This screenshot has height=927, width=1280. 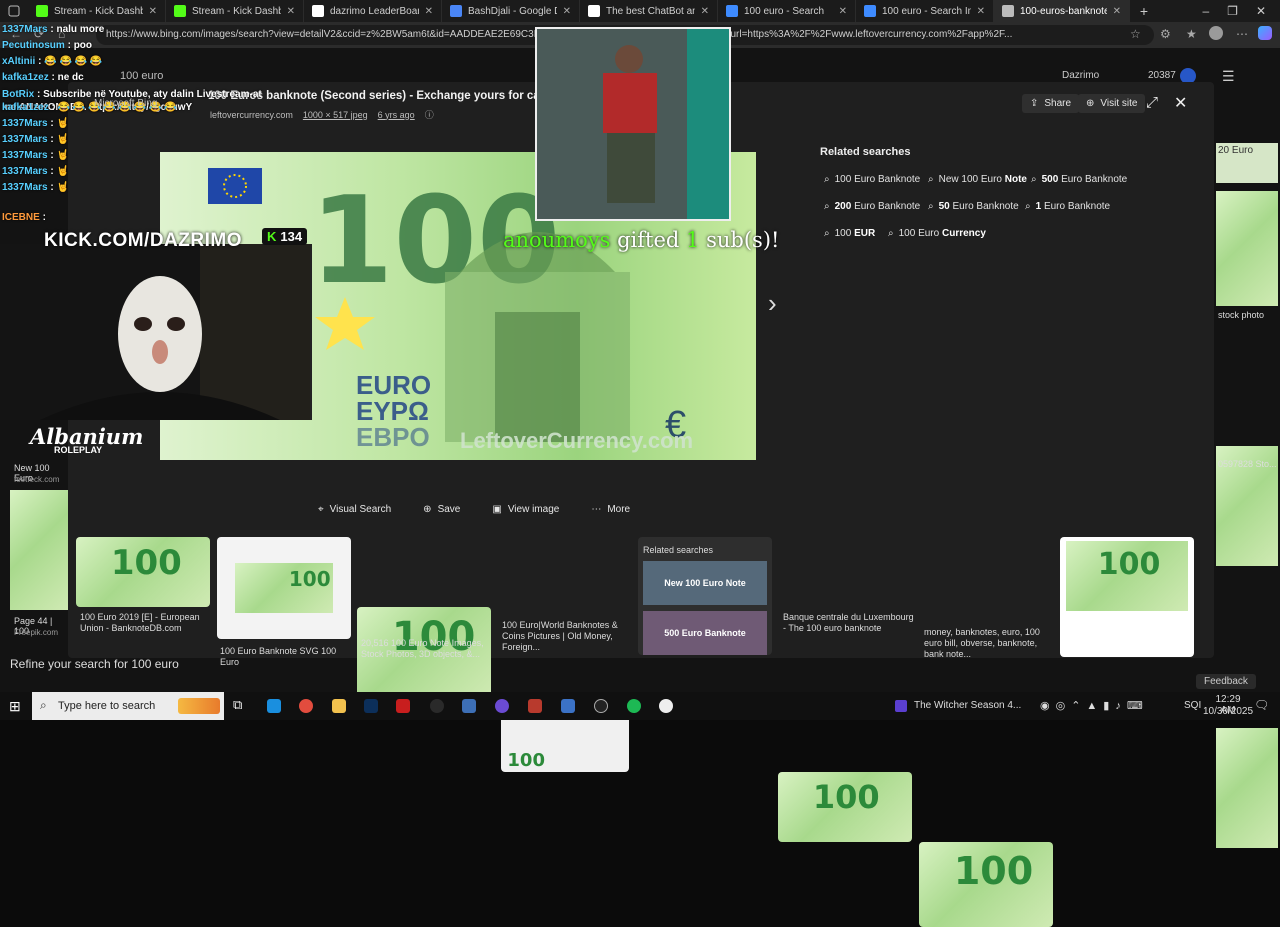 I want to click on profile-avatar, so click(x=1216, y=33).